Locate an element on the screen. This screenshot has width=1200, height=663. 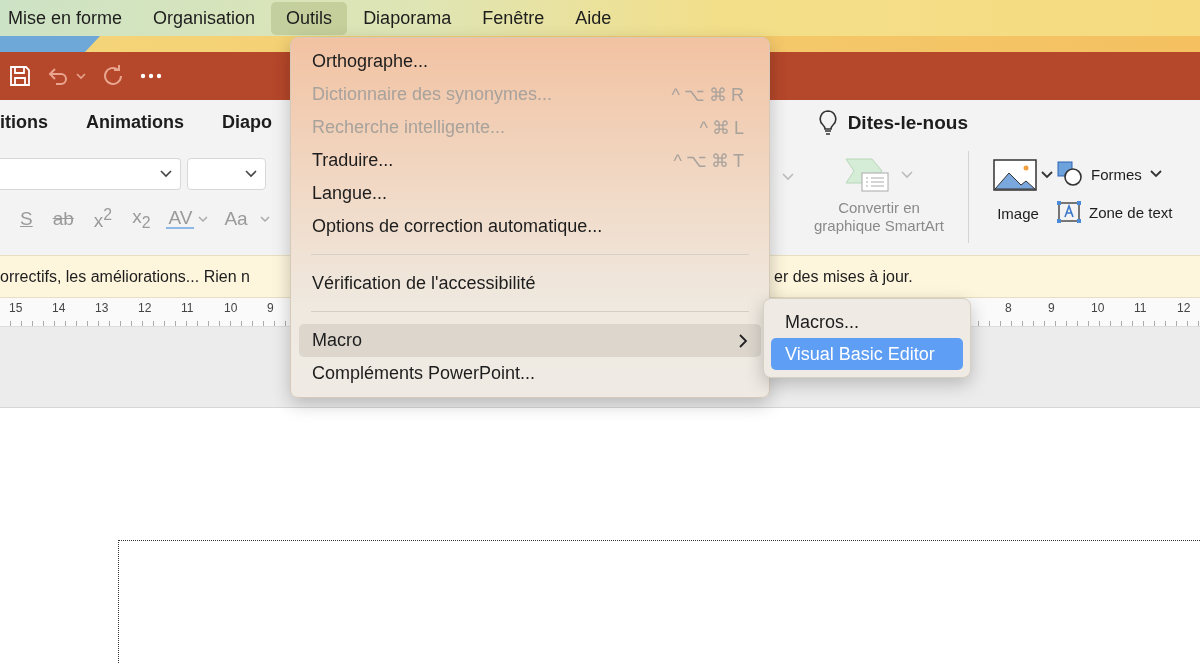
image-icon is located at coordinates (1015, 175).